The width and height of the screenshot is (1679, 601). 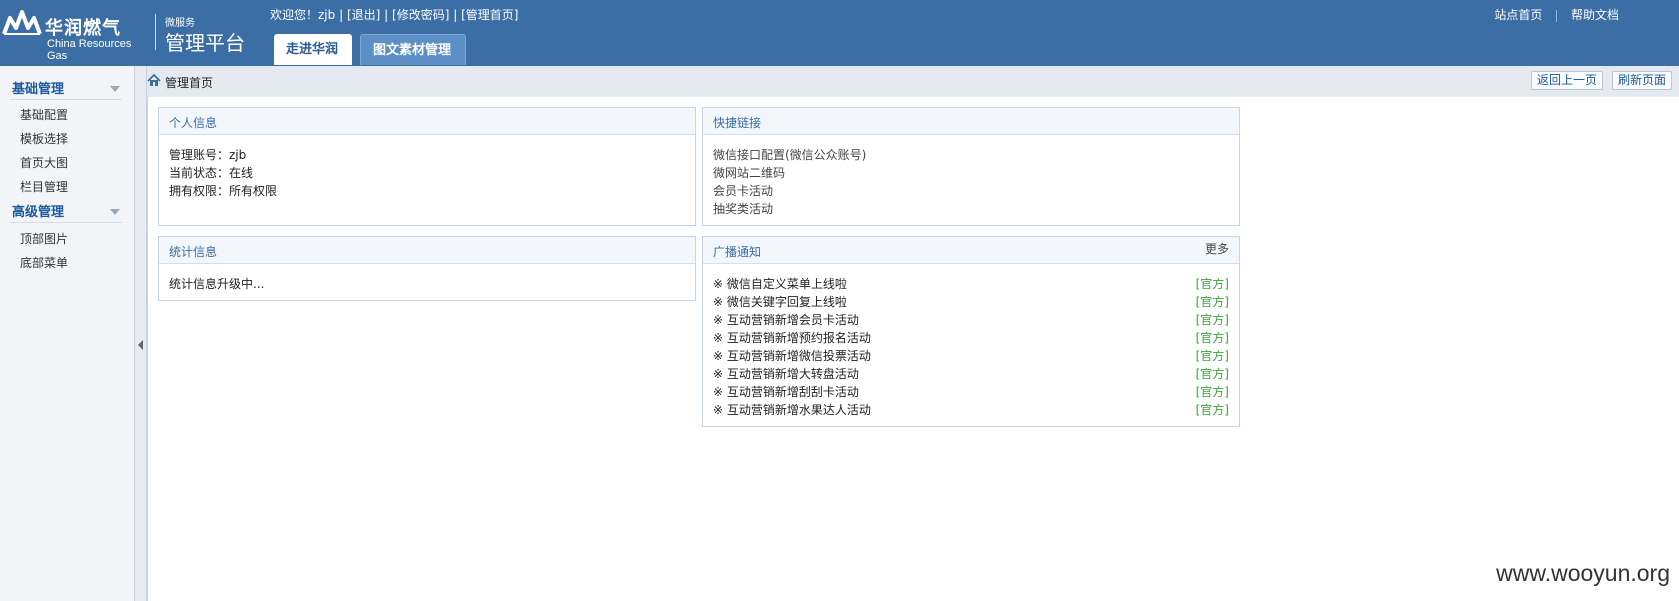 What do you see at coordinates (913, 81) in the screenshot?
I see `breadcrumb-bar` at bounding box center [913, 81].